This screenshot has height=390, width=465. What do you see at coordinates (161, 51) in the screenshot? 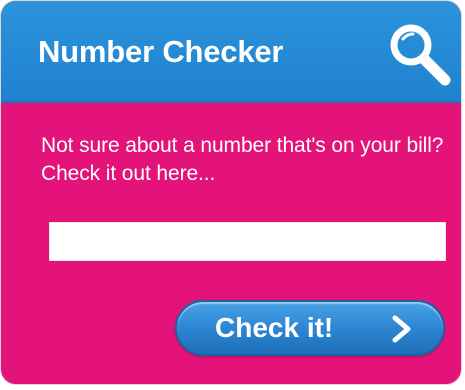
I see `widget-title: Number Checker` at bounding box center [161, 51].